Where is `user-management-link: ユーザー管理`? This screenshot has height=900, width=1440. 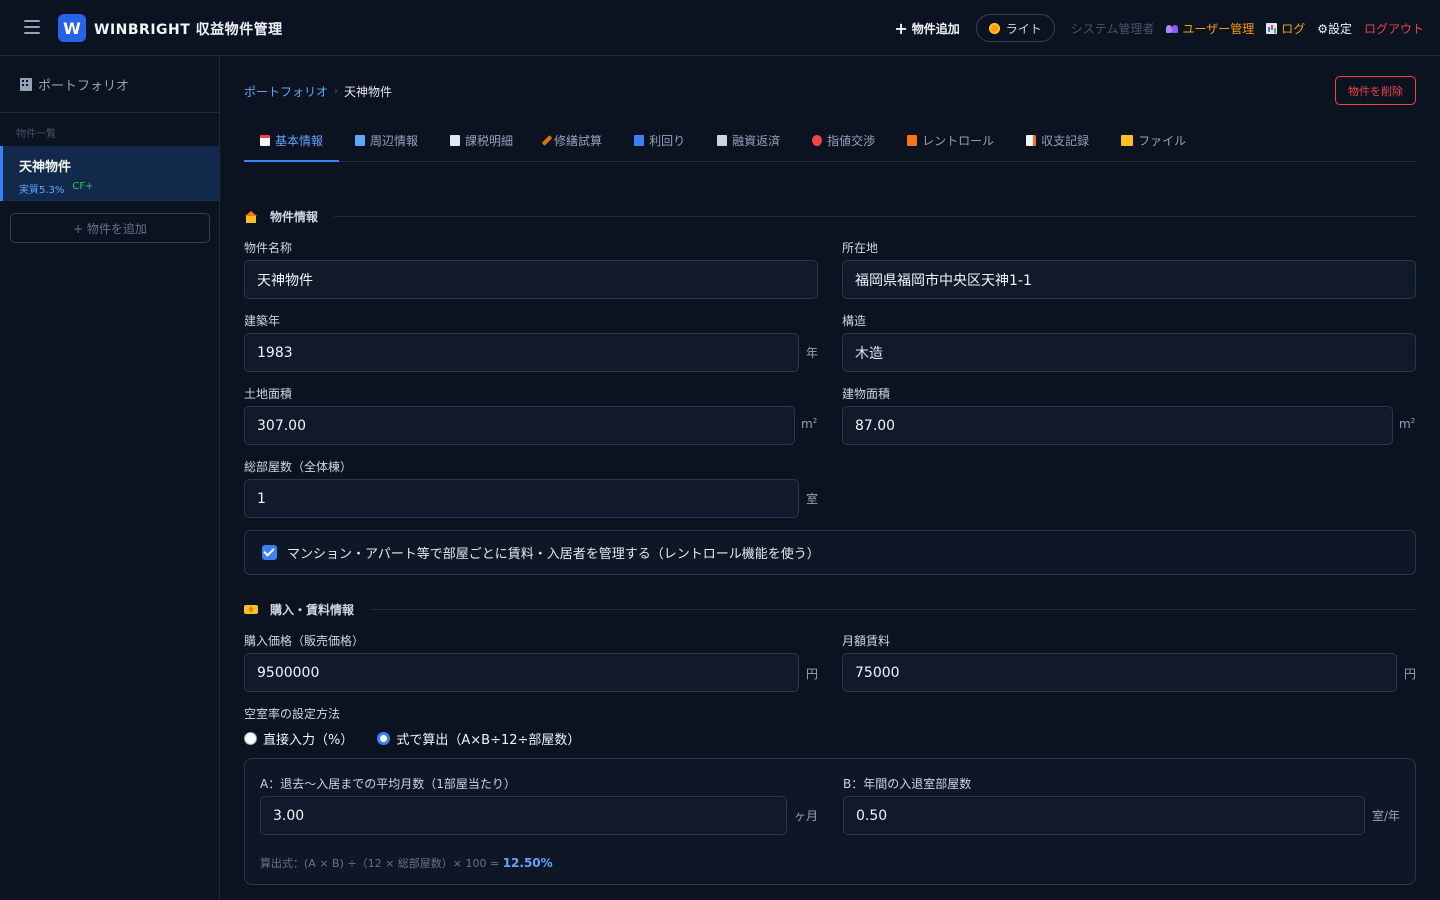
user-management-link: ユーザー管理 is located at coordinates (1210, 28).